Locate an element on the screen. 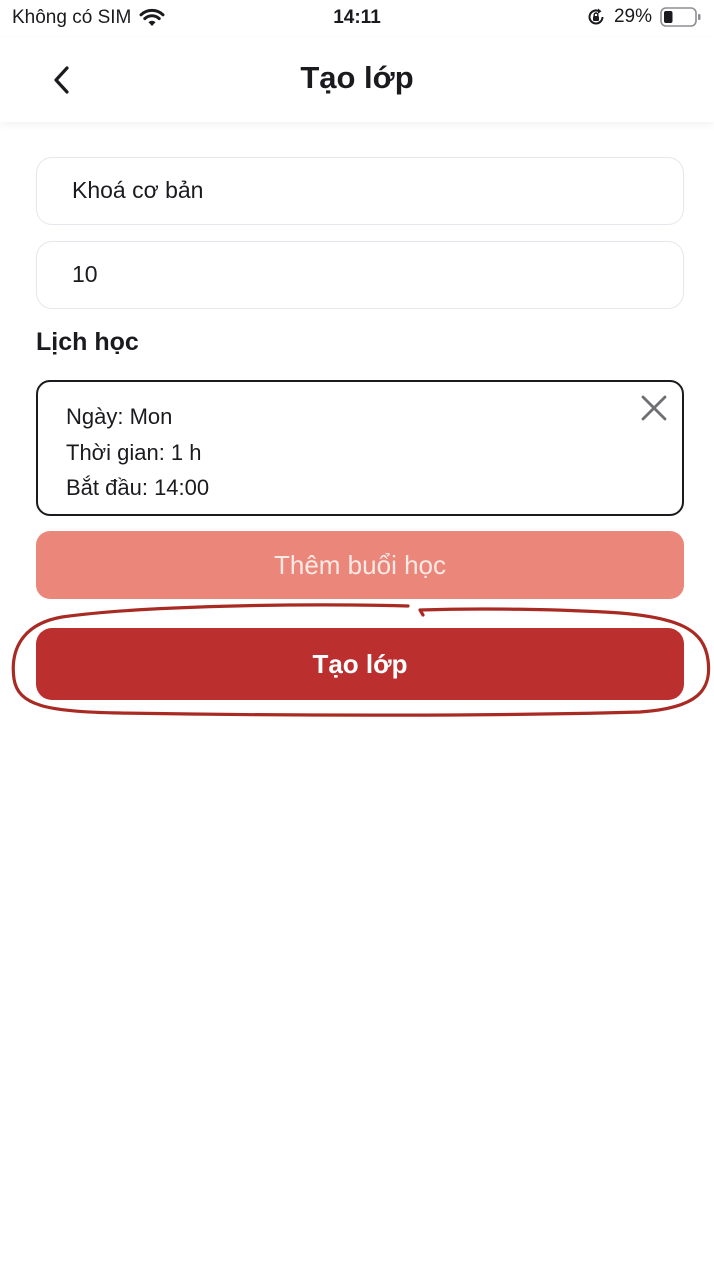 The height and width of the screenshot is (1280, 714). page-title: Tạo lớp is located at coordinates (357, 77).